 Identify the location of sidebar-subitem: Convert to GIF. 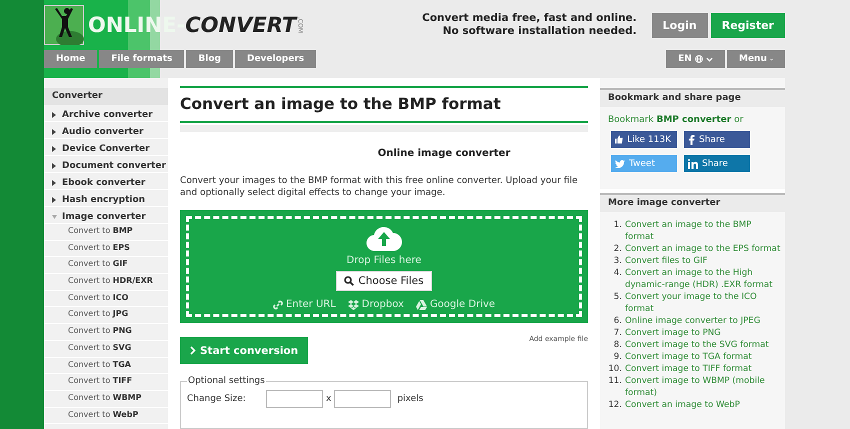
(106, 265).